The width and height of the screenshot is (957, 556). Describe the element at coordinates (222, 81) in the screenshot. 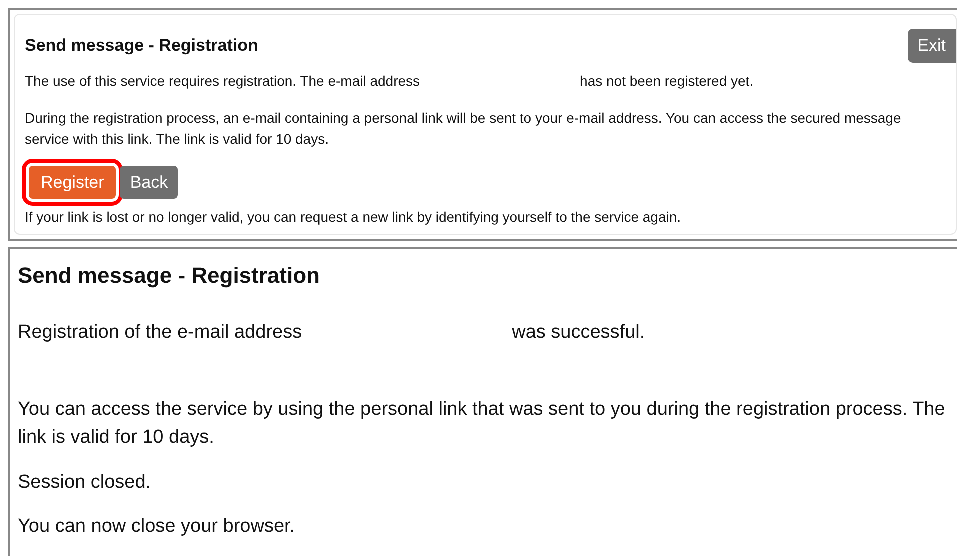

I see `intro-text: The use of this service requires registration. The e-mail address` at that location.